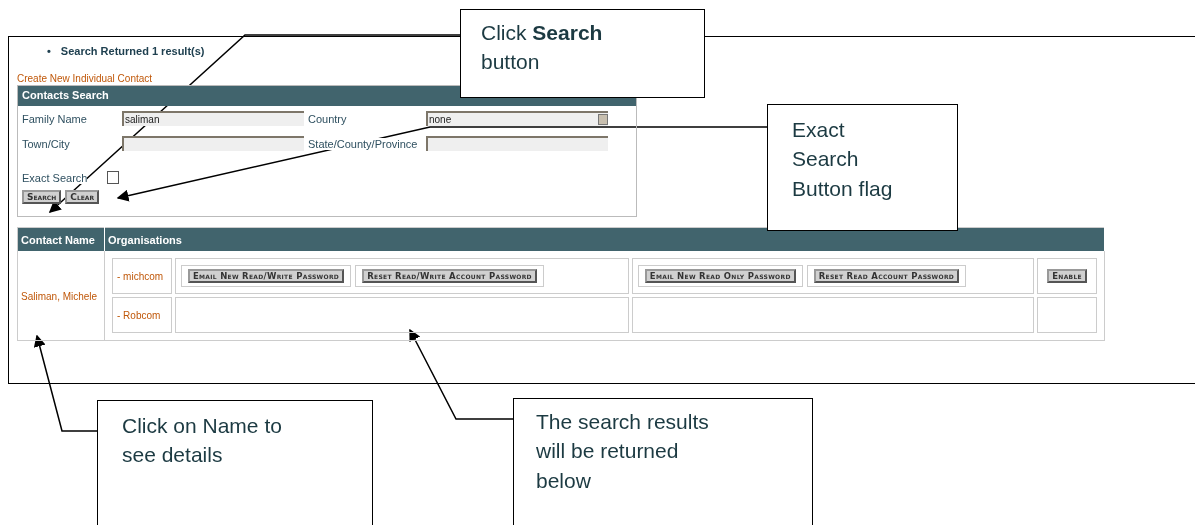 The image size is (1195, 525). I want to click on column-header: Contact Name, so click(61, 239).